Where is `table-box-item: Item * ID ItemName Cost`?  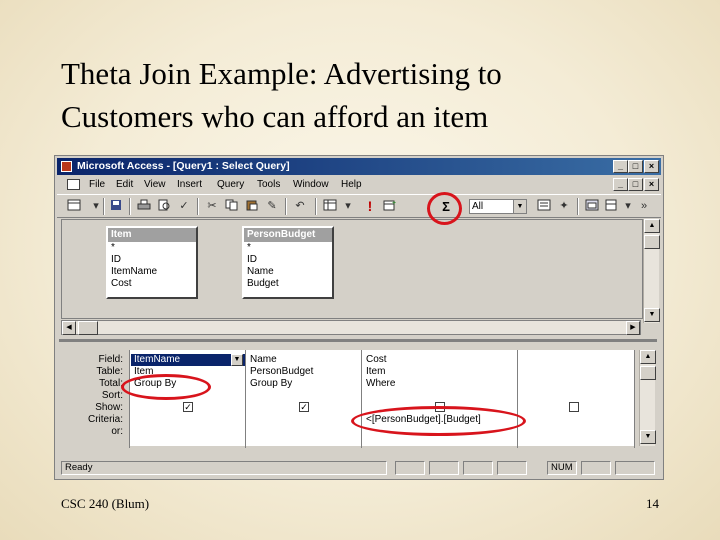
table-box-item: Item * ID ItemName Cost is located at coordinates (152, 262).